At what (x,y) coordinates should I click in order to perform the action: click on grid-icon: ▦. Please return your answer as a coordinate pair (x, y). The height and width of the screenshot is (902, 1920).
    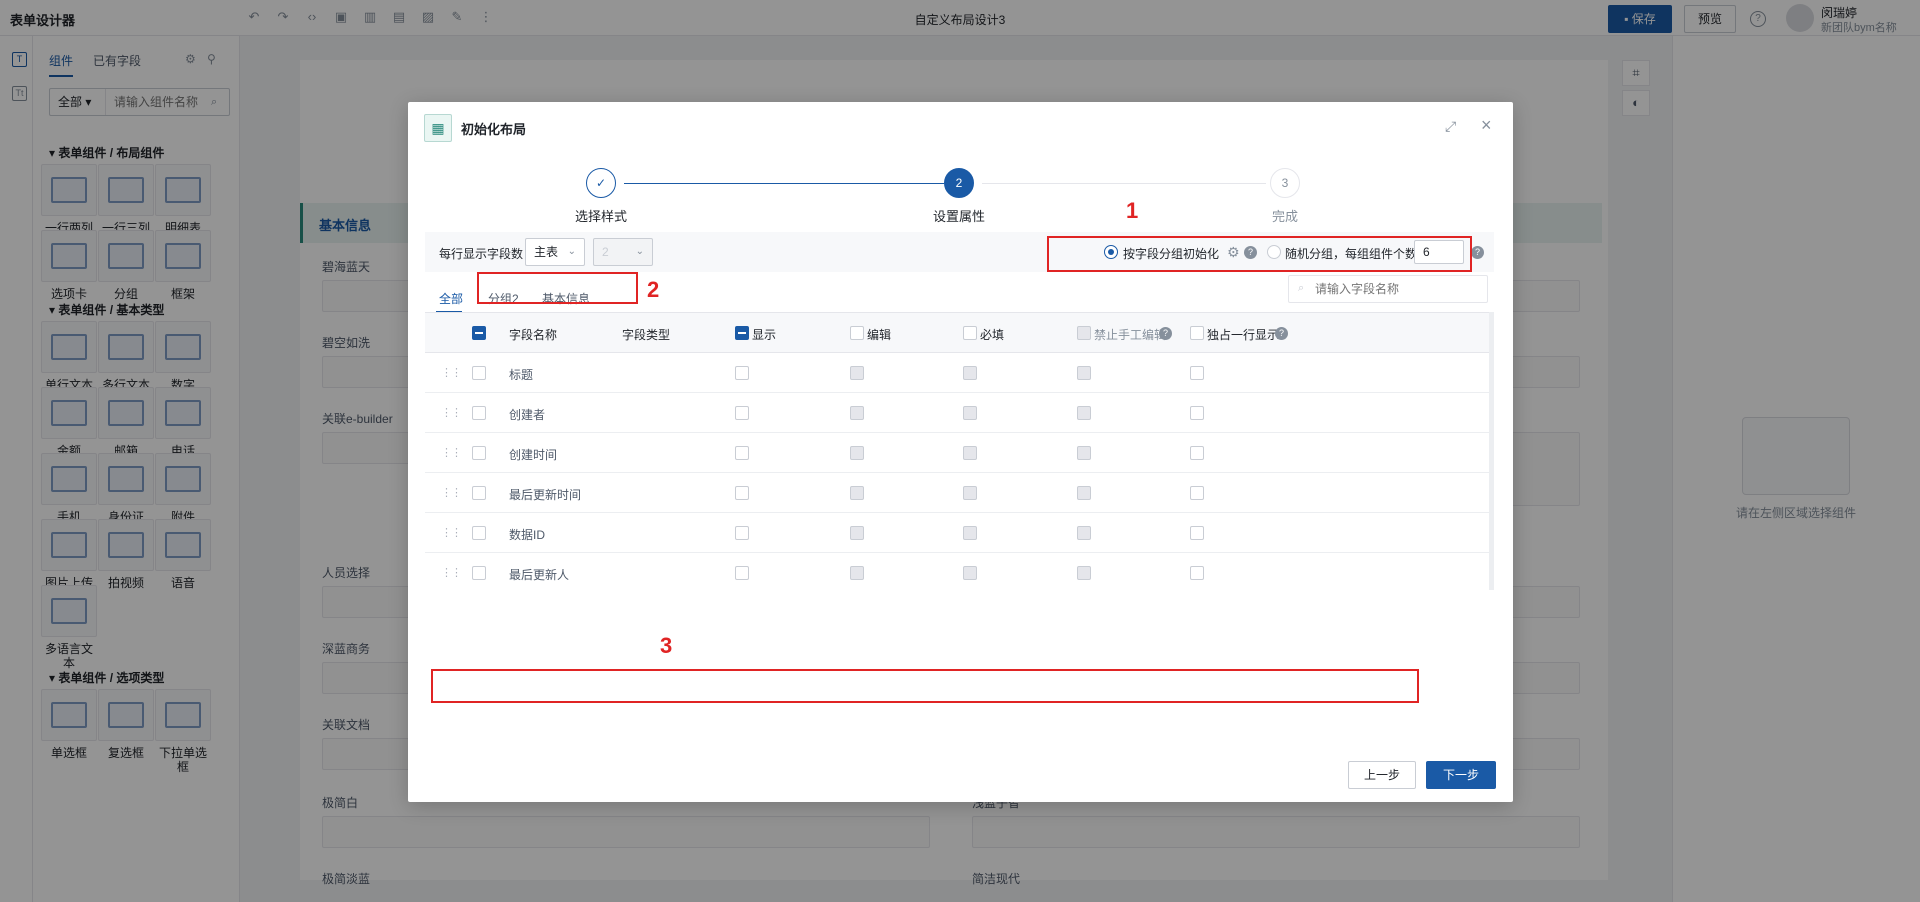
    Looking at the image, I should click on (438, 128).